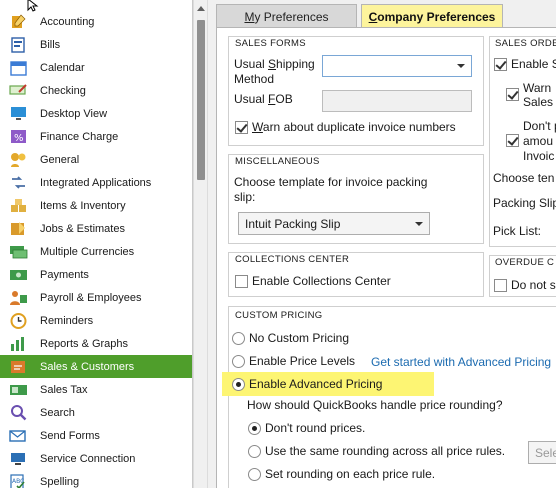  Describe the element at coordinates (238, 361) in the screenshot. I see `enable-price-levels-radio` at that location.